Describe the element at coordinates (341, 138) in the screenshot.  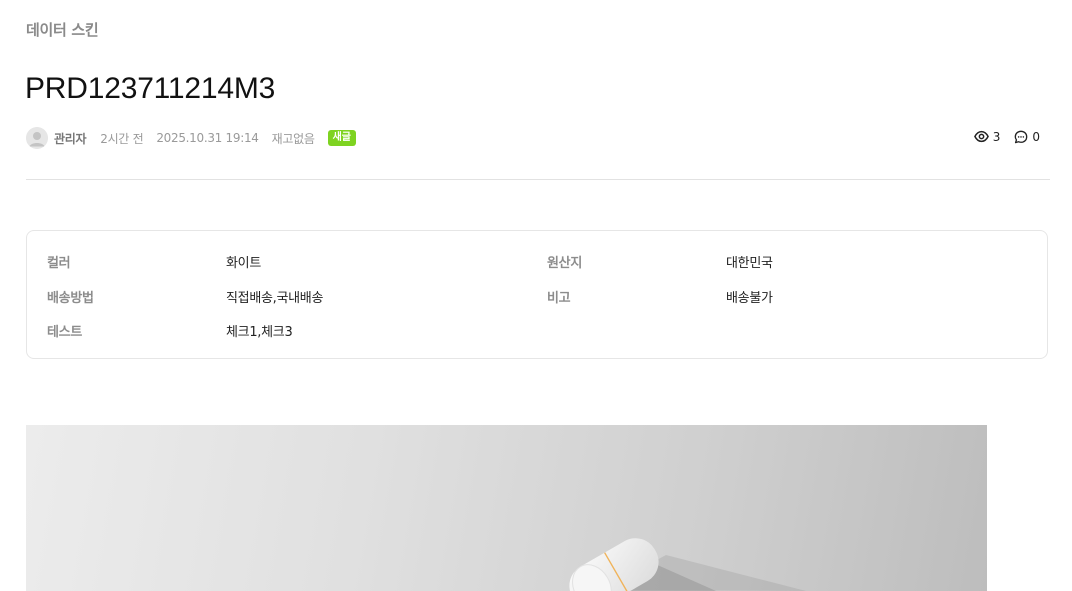
I see `new-post-badge: 새글` at that location.